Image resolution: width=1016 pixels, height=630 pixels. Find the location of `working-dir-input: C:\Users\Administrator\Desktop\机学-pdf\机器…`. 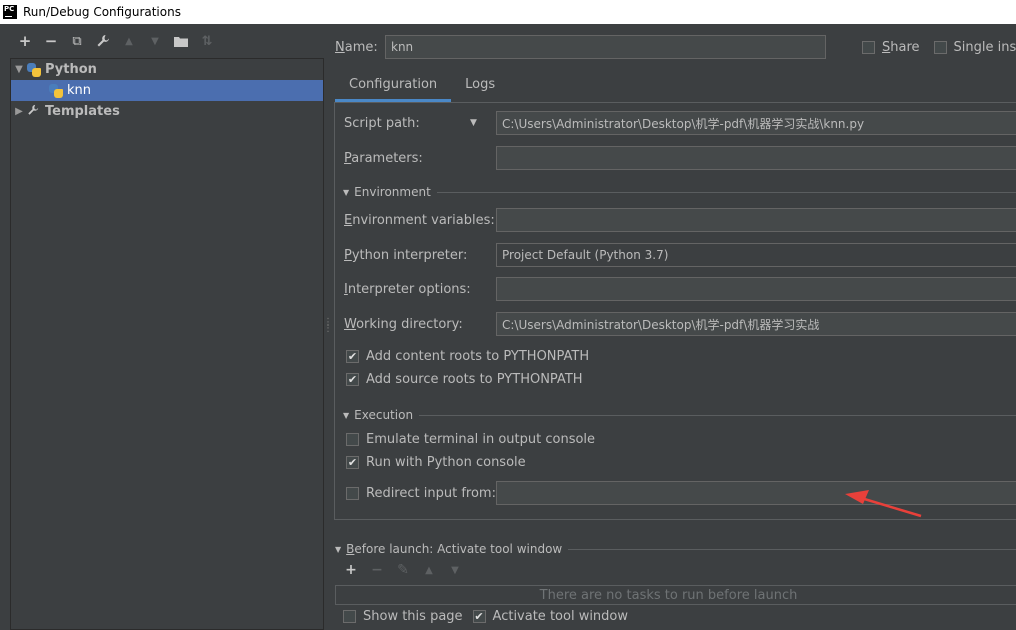

working-dir-input: C:\Users\Administrator\Desktop\机学-pdf\机器… is located at coordinates (756, 324).